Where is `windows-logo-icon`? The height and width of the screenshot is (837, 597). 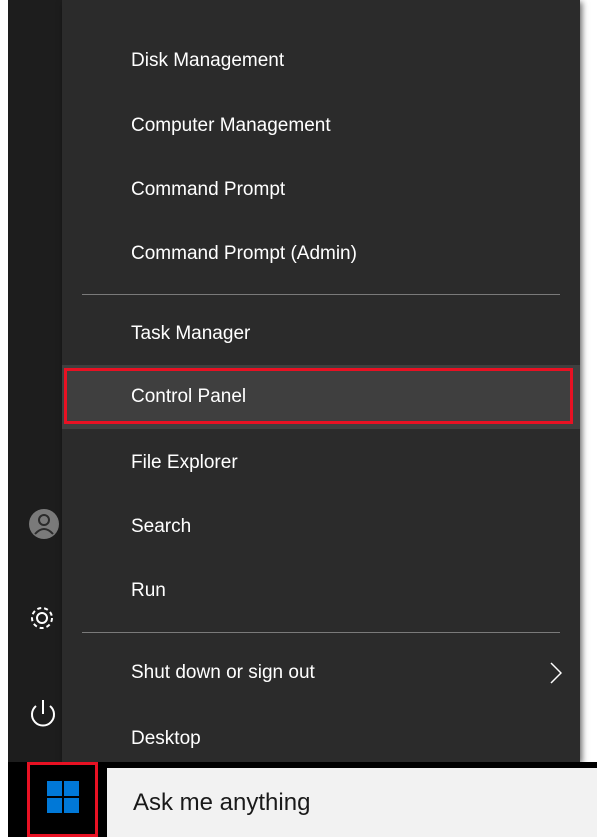 windows-logo-icon is located at coordinates (63, 799).